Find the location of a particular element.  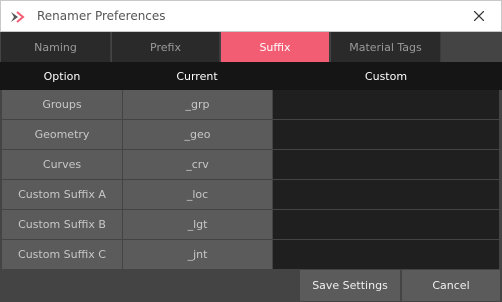

option-cell: Custom Suffix B is located at coordinates (62, 224).